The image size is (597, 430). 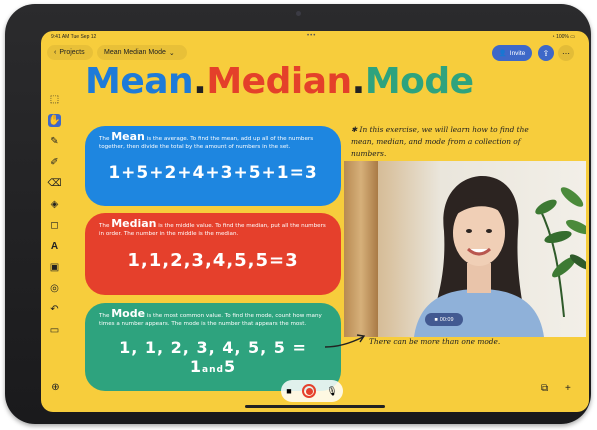 I want to click on camera-icon: ■, so click(x=436, y=319).